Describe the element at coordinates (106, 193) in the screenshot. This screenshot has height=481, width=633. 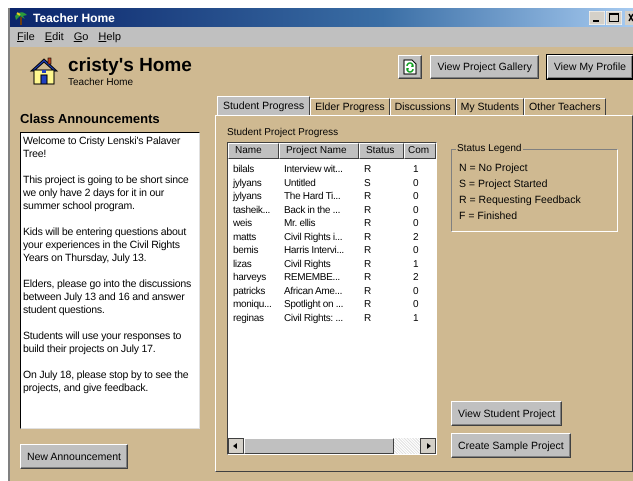
I see `announcement-text: This project is going to be short since we only have 2 days for it in our summer school program.` at that location.